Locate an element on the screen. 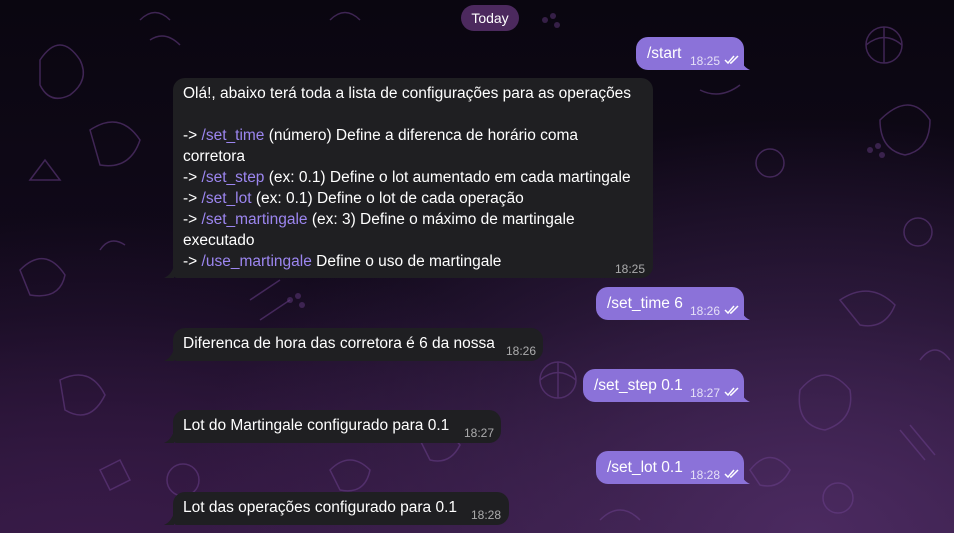 The height and width of the screenshot is (533, 954). outgoing-message: /start 18:25 is located at coordinates (690, 53).